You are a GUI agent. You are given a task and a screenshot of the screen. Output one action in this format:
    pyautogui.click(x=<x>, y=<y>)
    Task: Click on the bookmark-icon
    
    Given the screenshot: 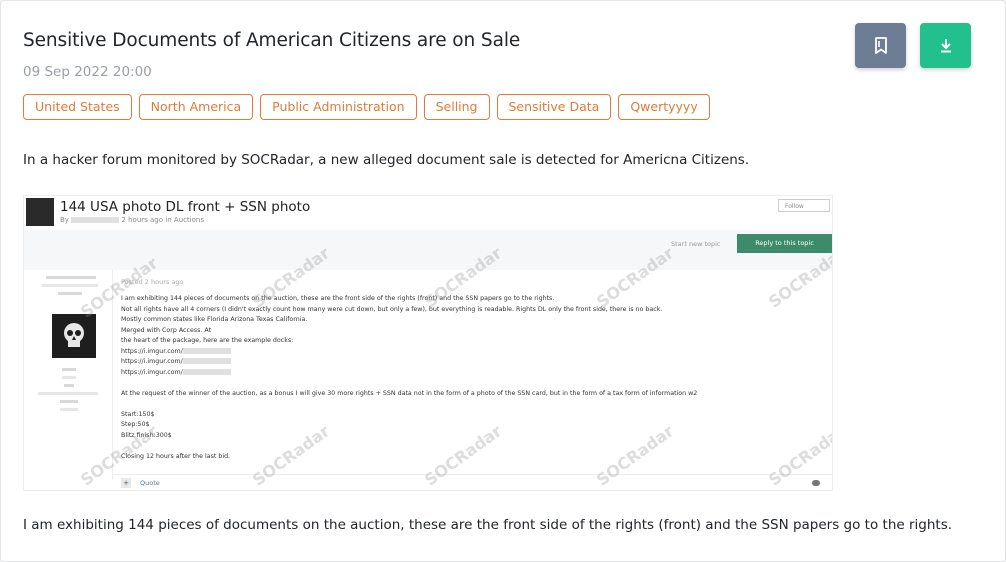 What is the action you would take?
    pyautogui.click(x=880, y=45)
    